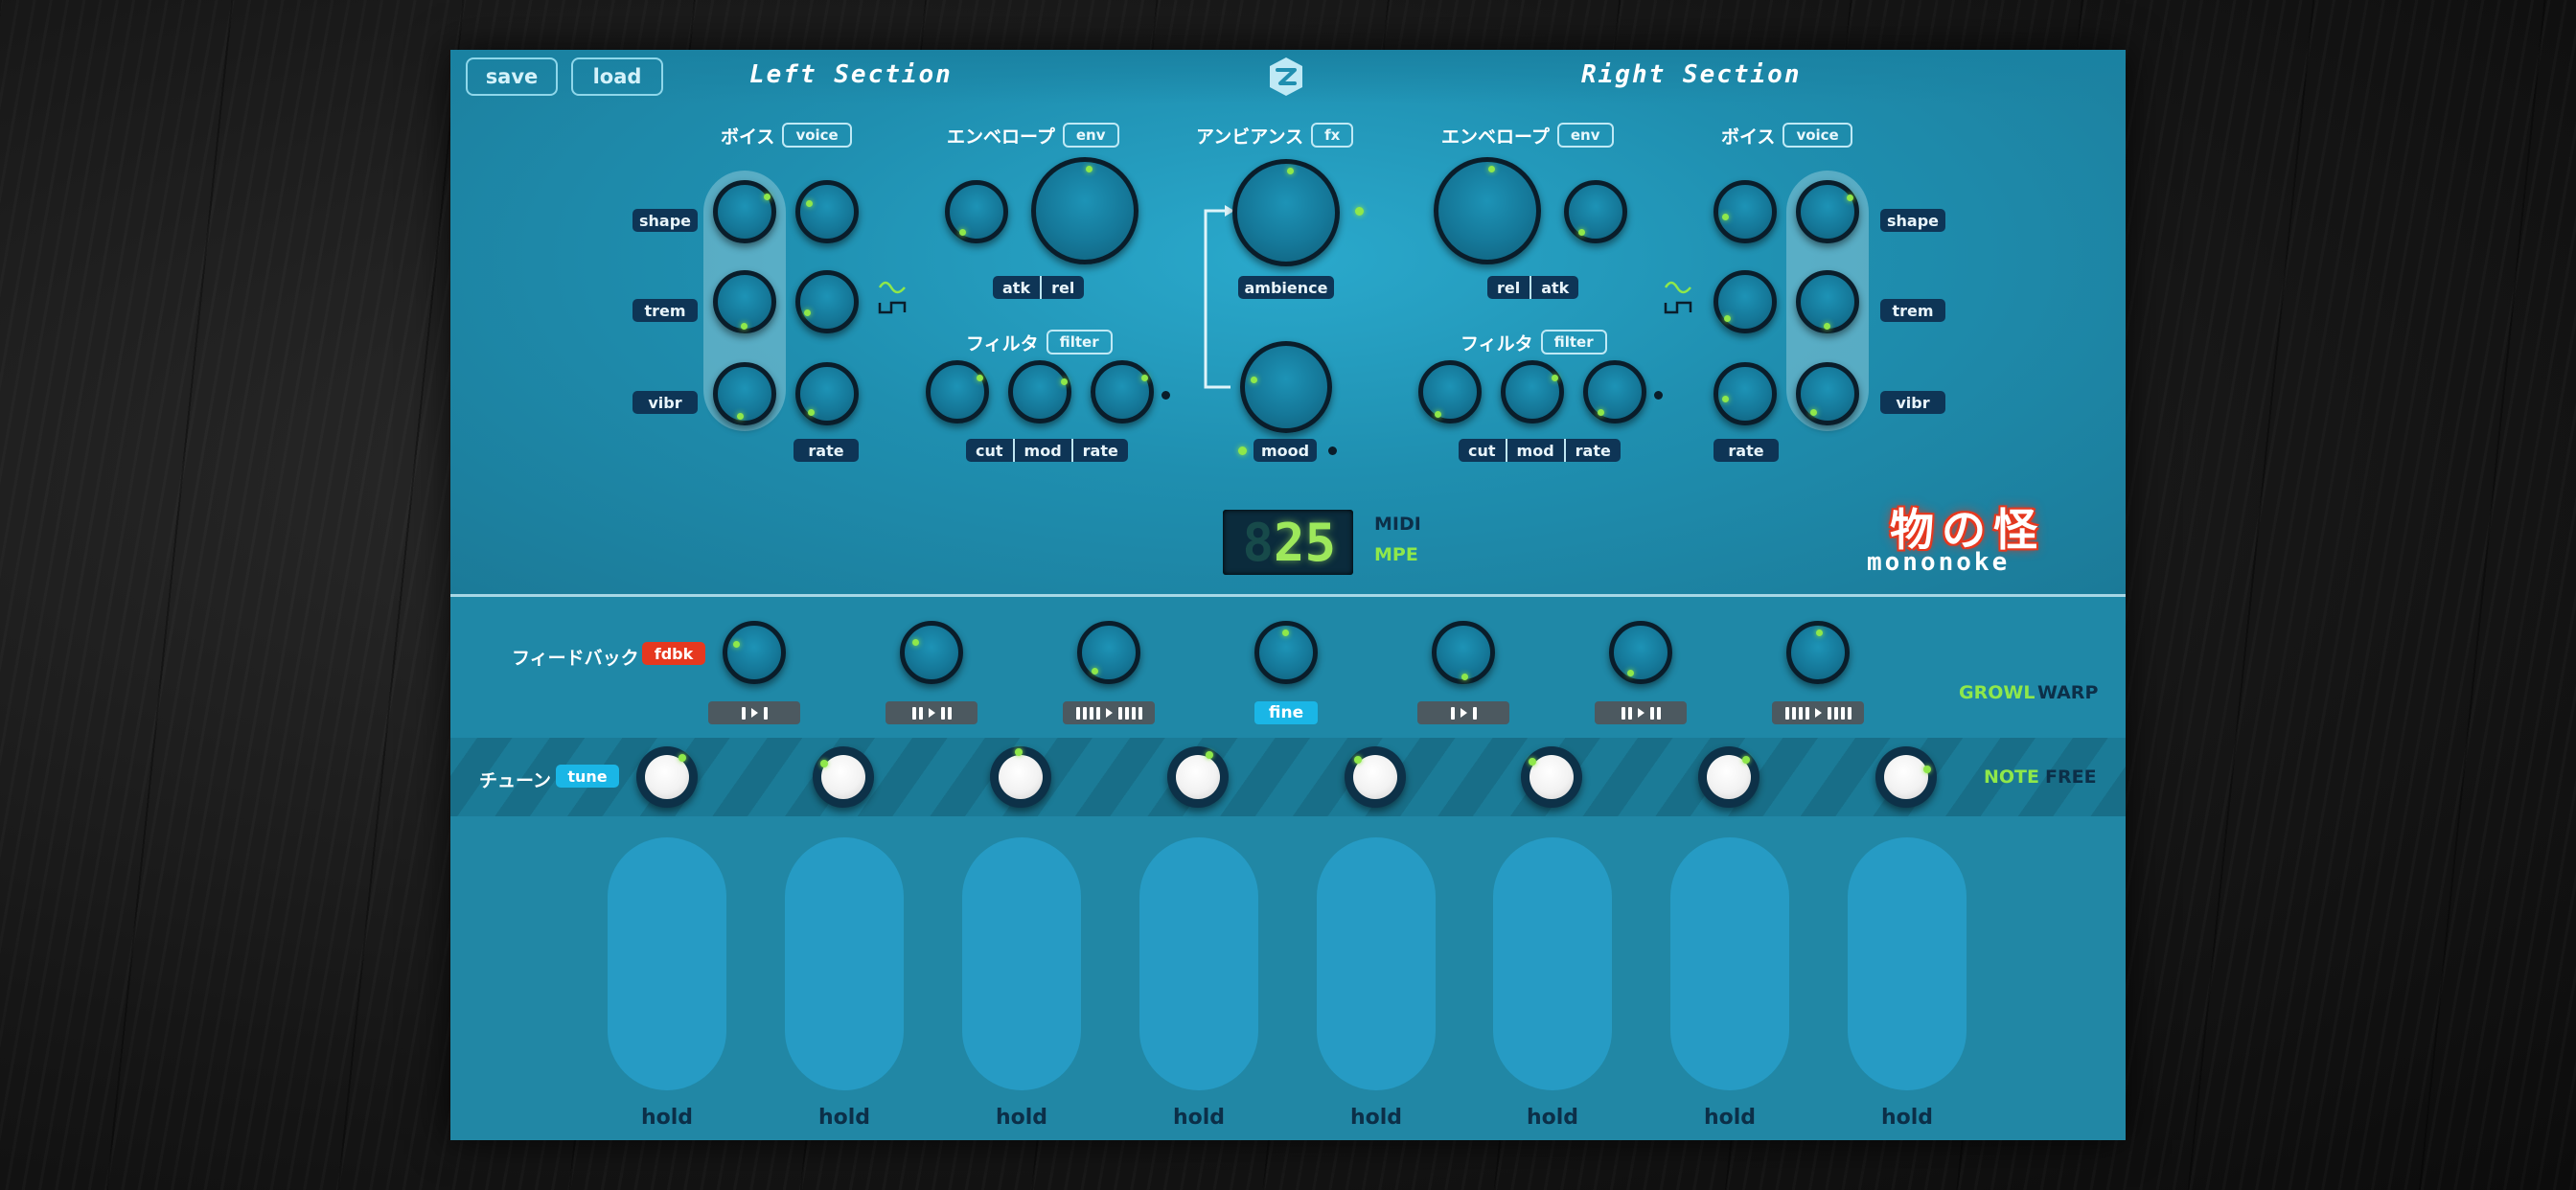 The height and width of the screenshot is (1190, 2576). I want to click on left-voice-tag: voice, so click(817, 136).